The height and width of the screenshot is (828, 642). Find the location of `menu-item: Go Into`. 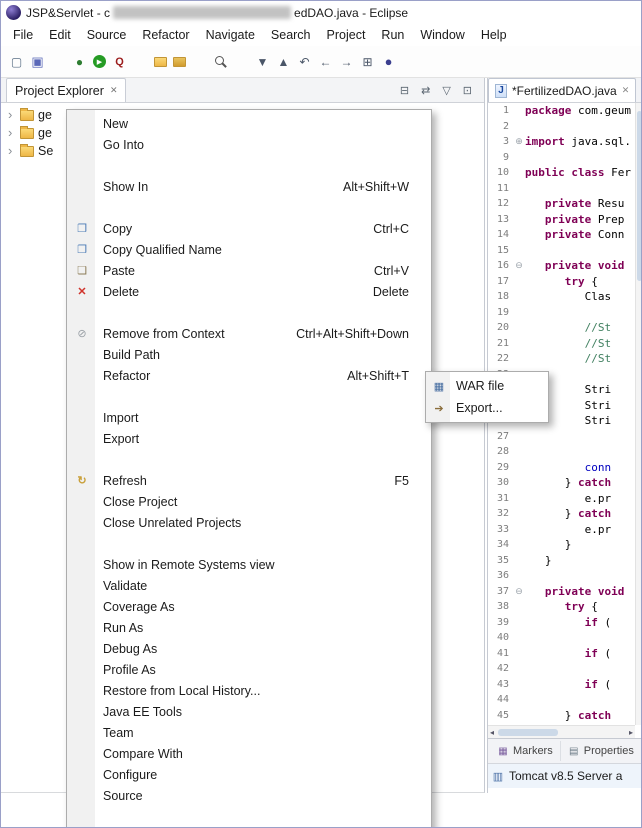

menu-item: Go Into is located at coordinates (249, 144).